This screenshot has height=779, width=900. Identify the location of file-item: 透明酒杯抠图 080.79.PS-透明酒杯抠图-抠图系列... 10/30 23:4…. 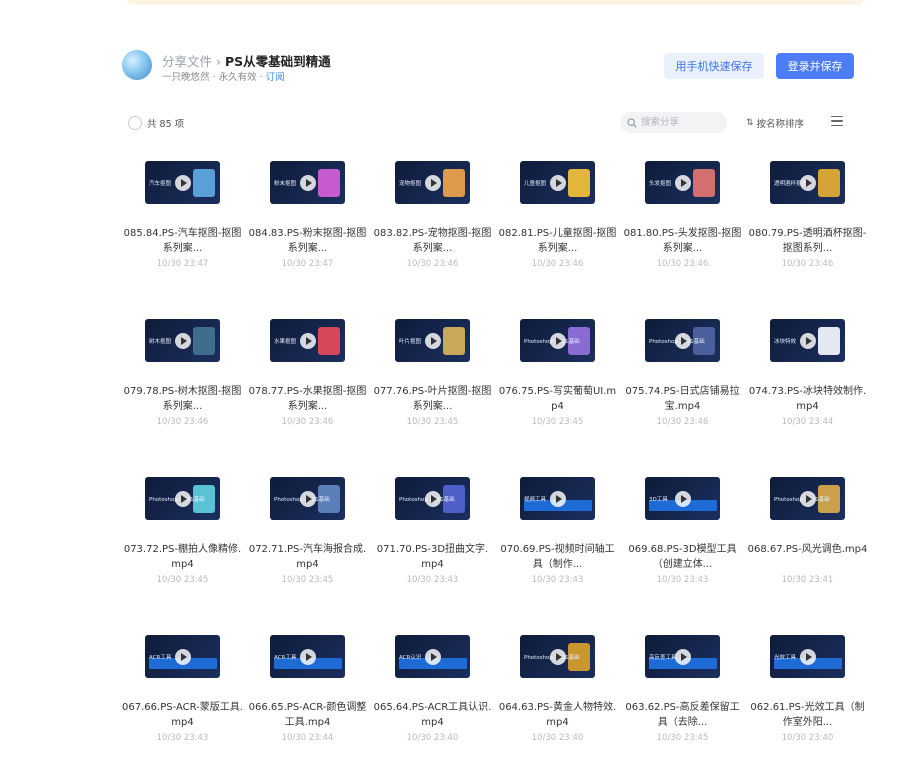
(807, 218).